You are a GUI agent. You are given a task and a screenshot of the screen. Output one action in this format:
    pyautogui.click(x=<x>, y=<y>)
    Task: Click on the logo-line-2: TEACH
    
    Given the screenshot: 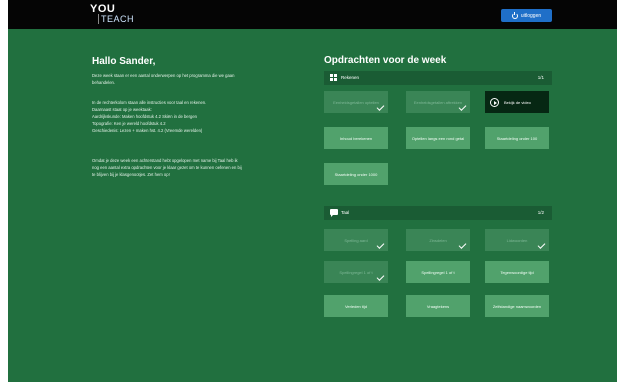 What is the action you would take?
    pyautogui.click(x=116, y=19)
    